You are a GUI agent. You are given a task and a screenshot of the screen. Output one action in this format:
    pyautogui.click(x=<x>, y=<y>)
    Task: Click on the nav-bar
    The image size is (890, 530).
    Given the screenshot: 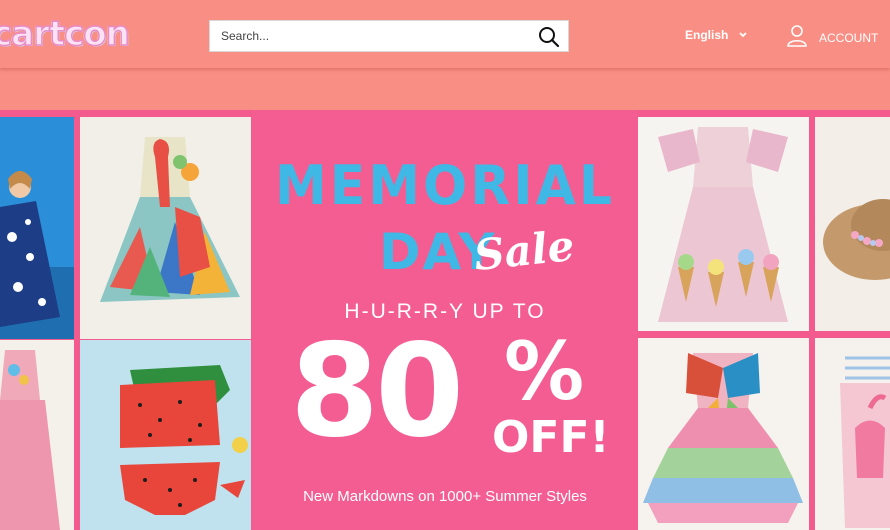 What is the action you would take?
    pyautogui.click(x=445, y=89)
    